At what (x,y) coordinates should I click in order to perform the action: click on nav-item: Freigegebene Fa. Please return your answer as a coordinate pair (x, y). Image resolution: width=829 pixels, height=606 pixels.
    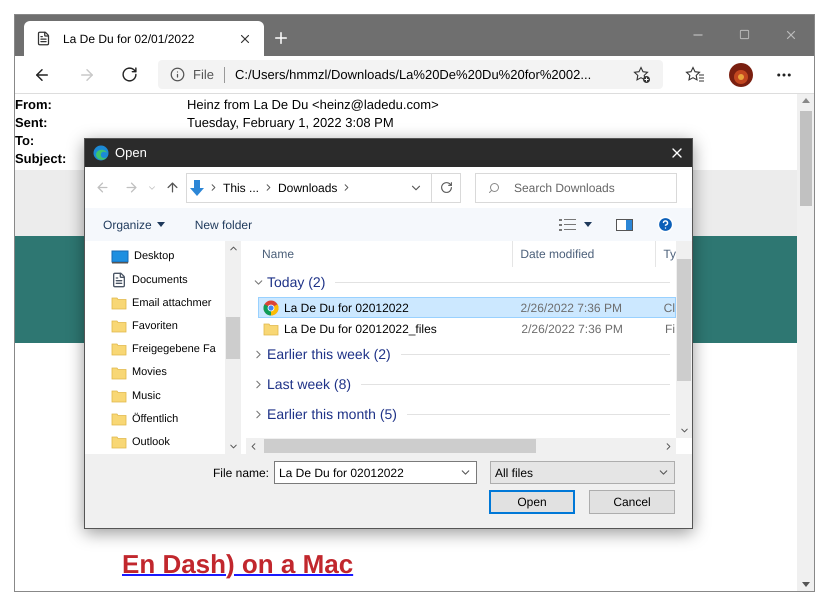
    Looking at the image, I should click on (168, 350).